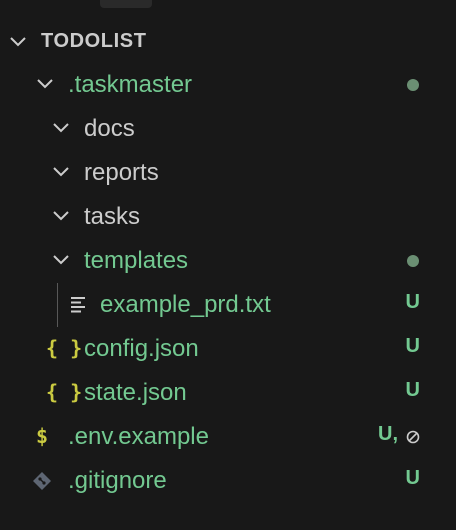  I want to click on git-status-untracked: U,, so click(388, 434).